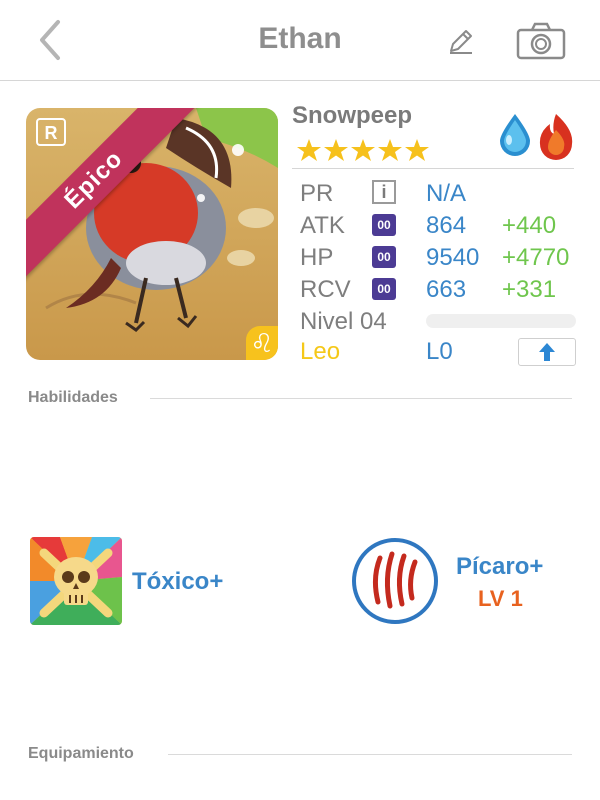 The width and height of the screenshot is (600, 800). I want to click on level-progress-bar, so click(501, 321).